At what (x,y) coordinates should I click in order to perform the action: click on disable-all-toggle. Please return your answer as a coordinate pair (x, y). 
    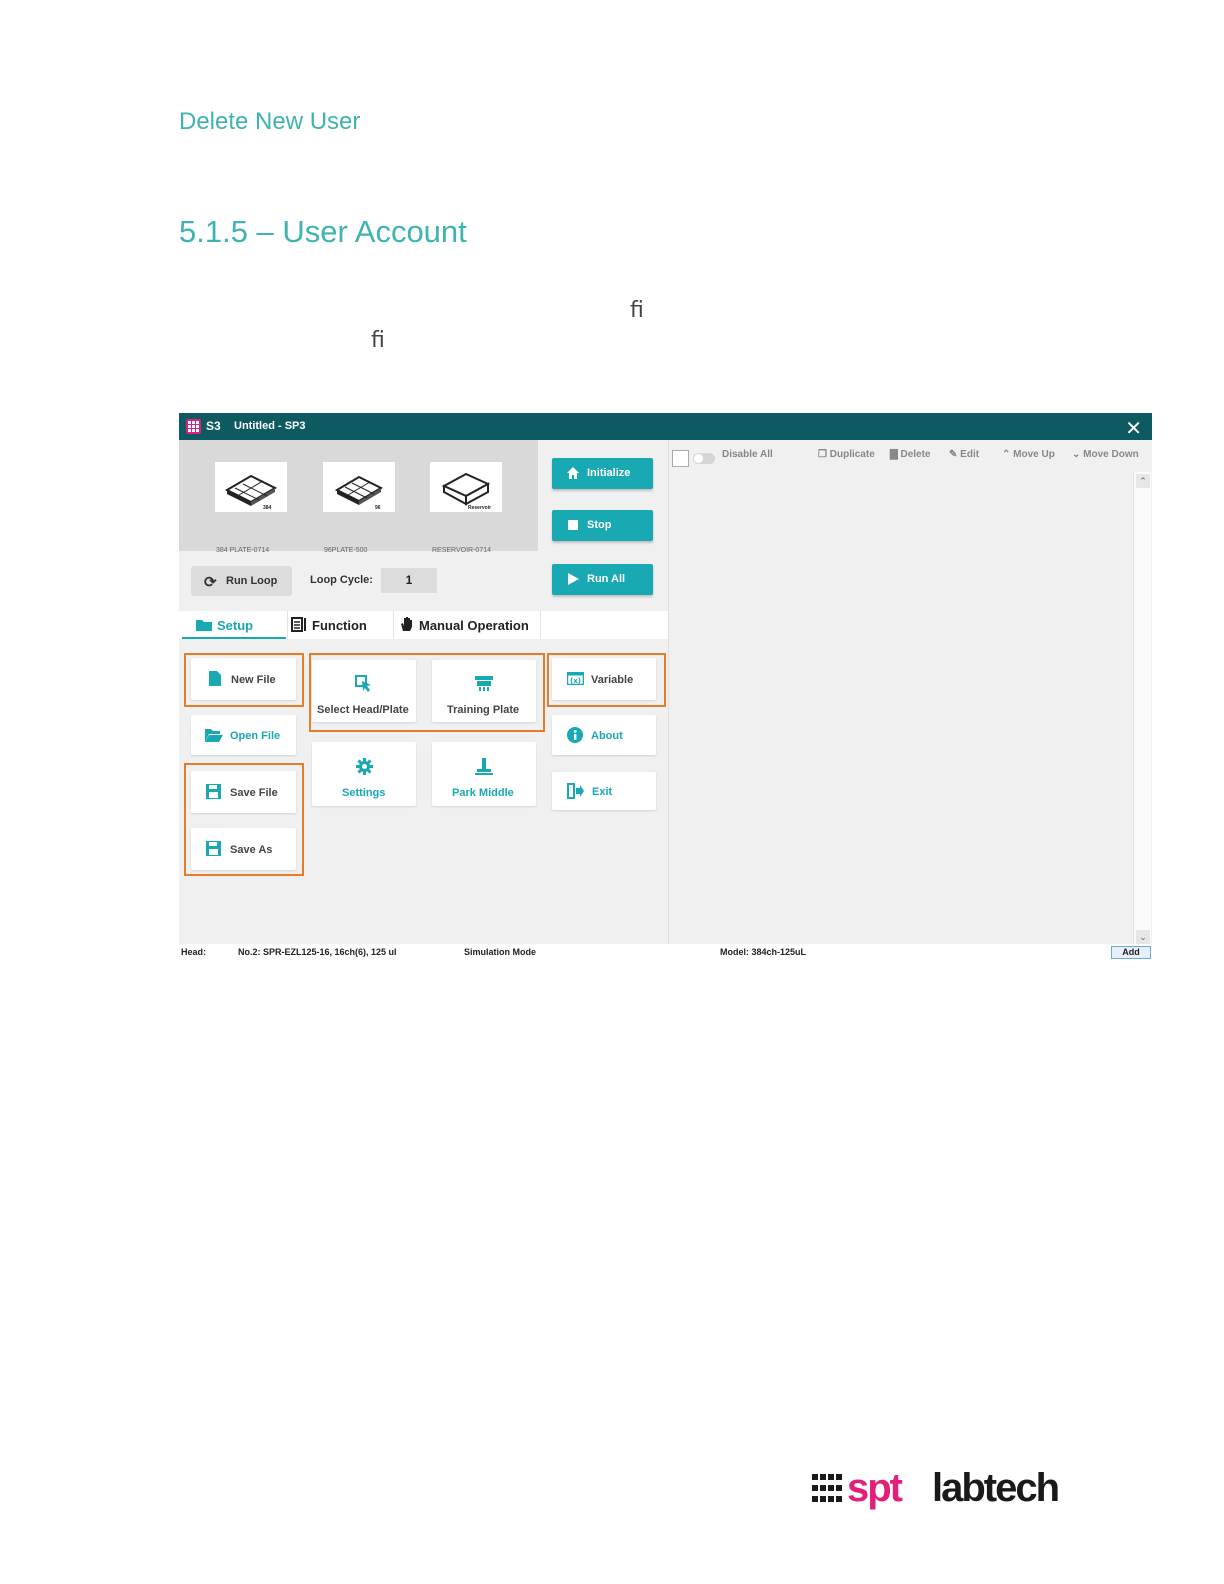
    Looking at the image, I should click on (704, 458).